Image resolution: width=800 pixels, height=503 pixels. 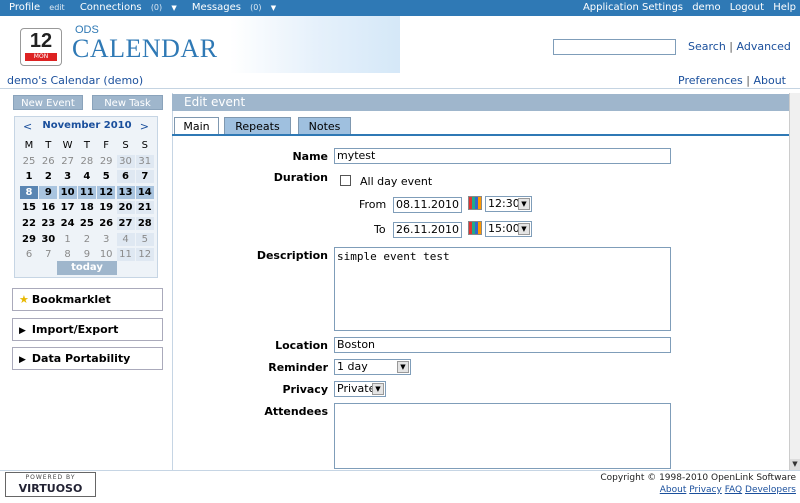 What do you see at coordinates (48, 207) in the screenshot?
I see `calendar-day: 16` at bounding box center [48, 207].